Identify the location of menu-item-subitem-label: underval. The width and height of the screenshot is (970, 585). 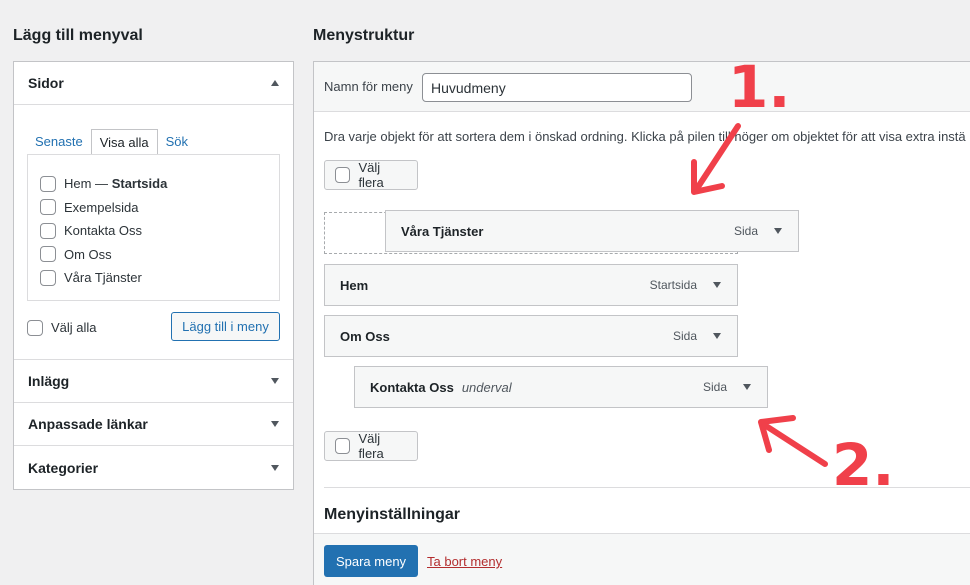
(486, 387).